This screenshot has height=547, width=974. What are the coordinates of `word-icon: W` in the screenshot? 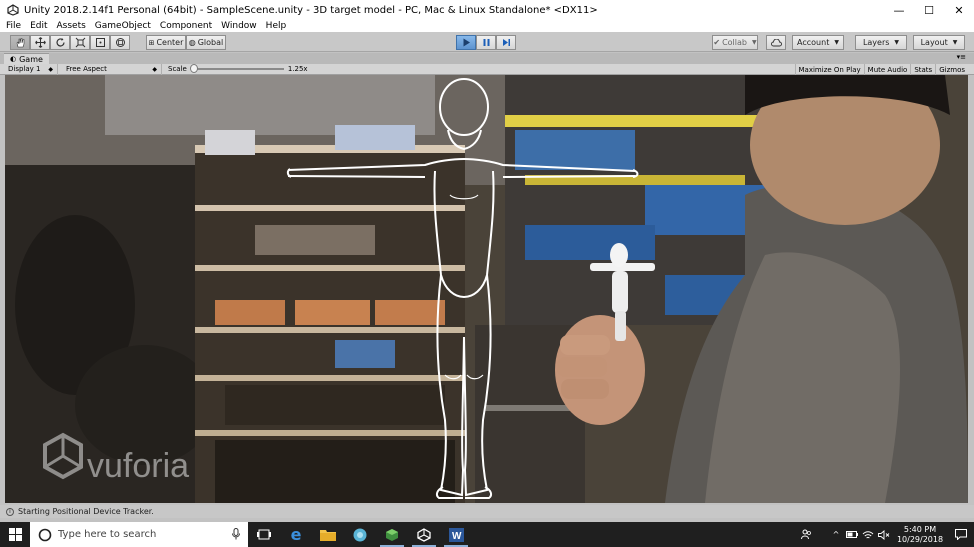 It's located at (456, 534).